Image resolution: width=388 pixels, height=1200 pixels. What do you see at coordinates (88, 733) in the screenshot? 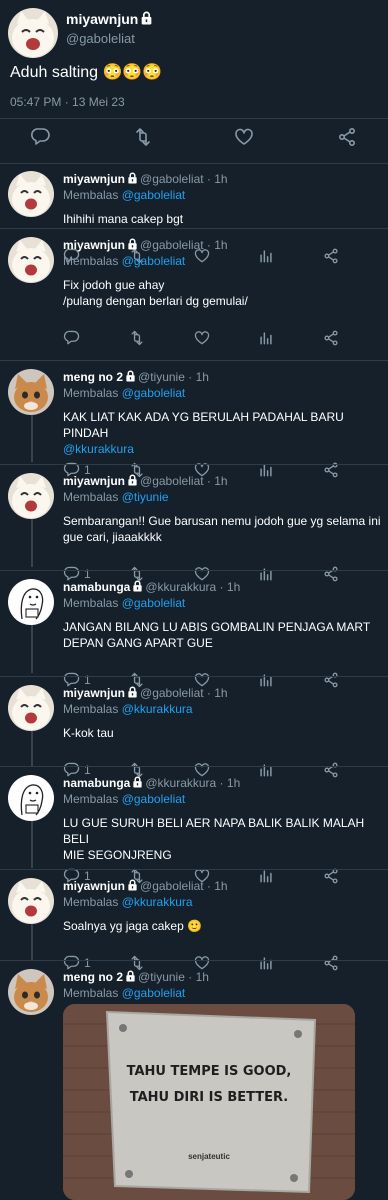
I see `tweet-text-line: K-kok tau` at bounding box center [88, 733].